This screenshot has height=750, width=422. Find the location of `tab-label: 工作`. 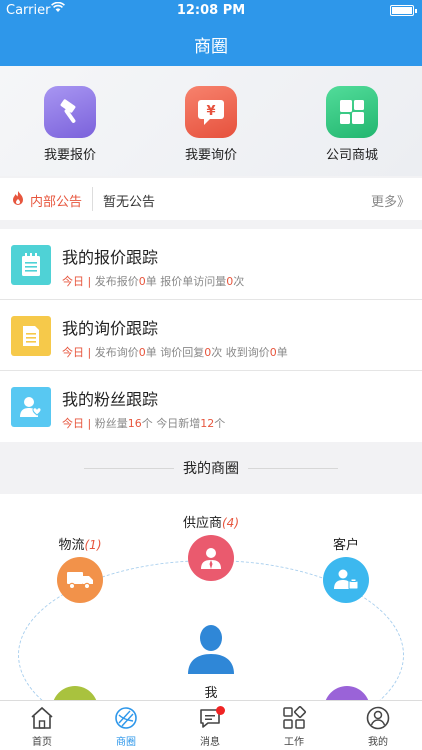

tab-label: 工作 is located at coordinates (294, 742).